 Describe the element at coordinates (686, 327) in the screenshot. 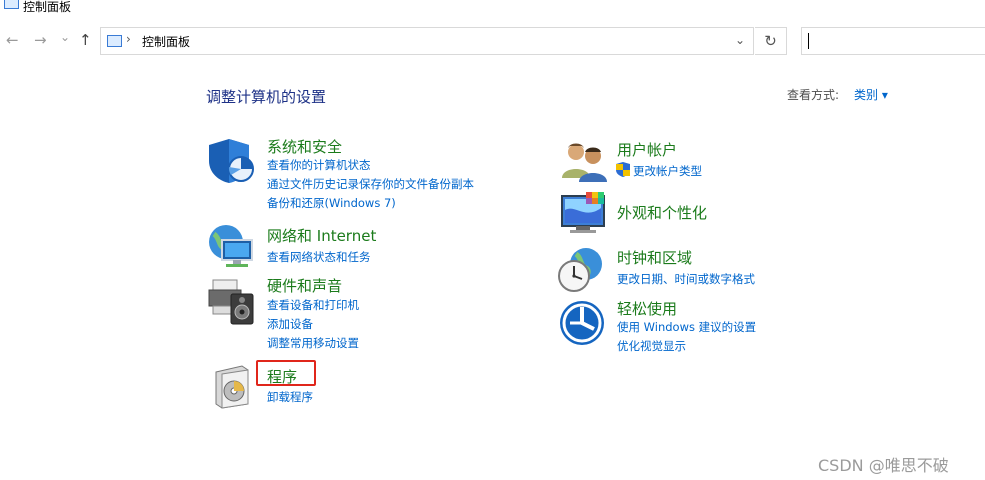

I see `recommended-settings-link: 使用 Windows 建议的设置` at that location.